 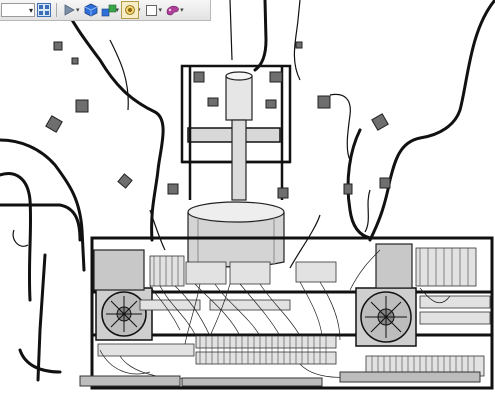 I want to click on left-module, so click(x=119, y=270).